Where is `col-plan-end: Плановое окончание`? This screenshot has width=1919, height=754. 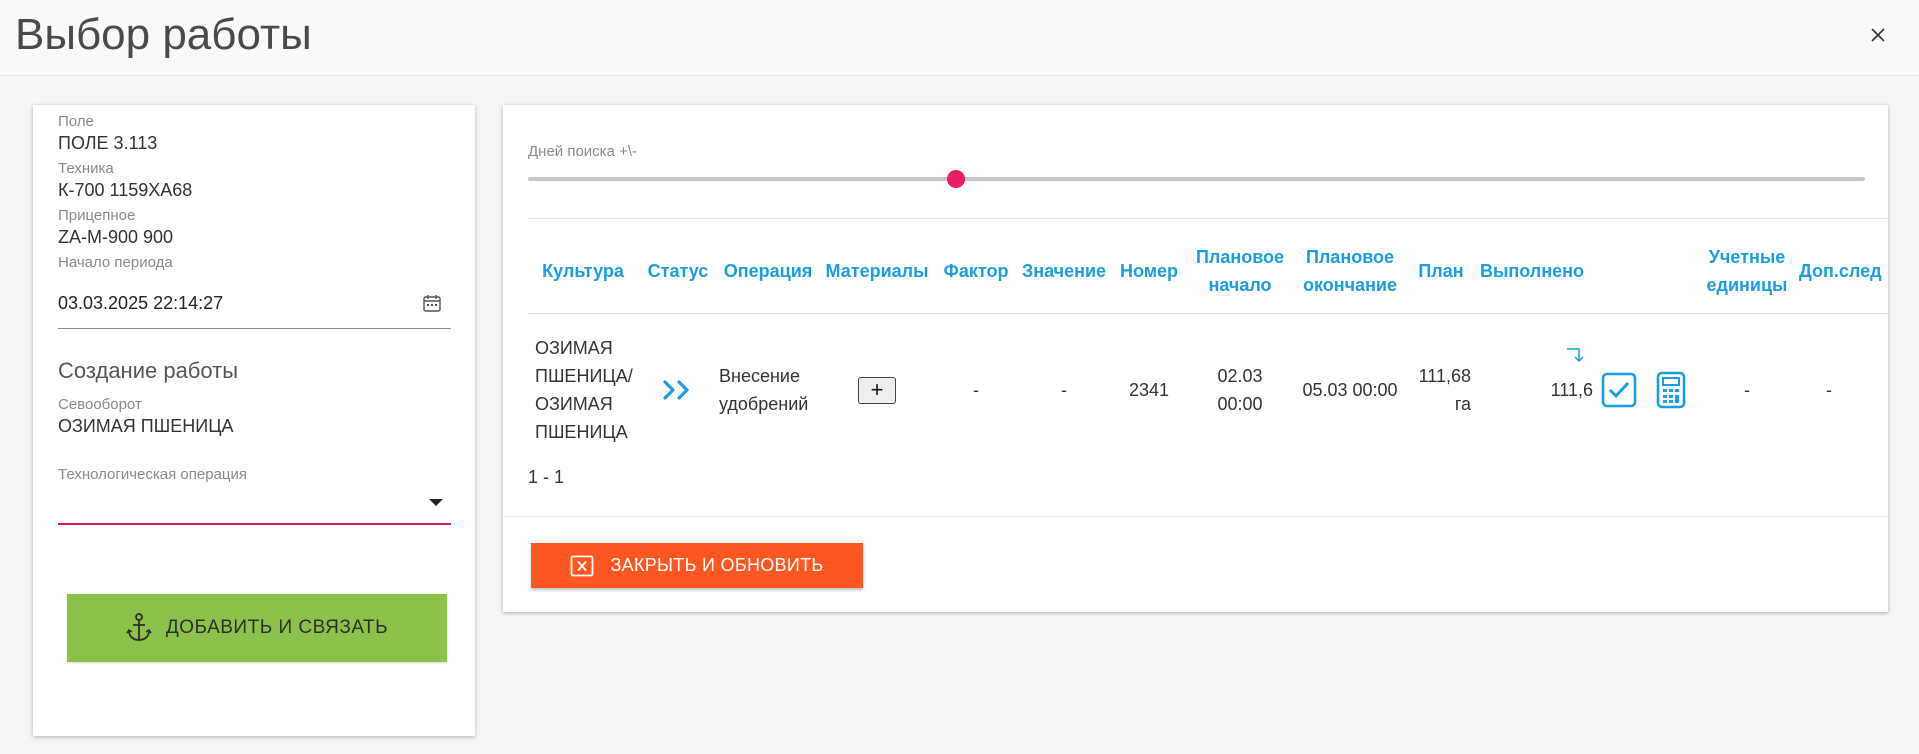
col-plan-end: Плановое окончание is located at coordinates (1350, 270).